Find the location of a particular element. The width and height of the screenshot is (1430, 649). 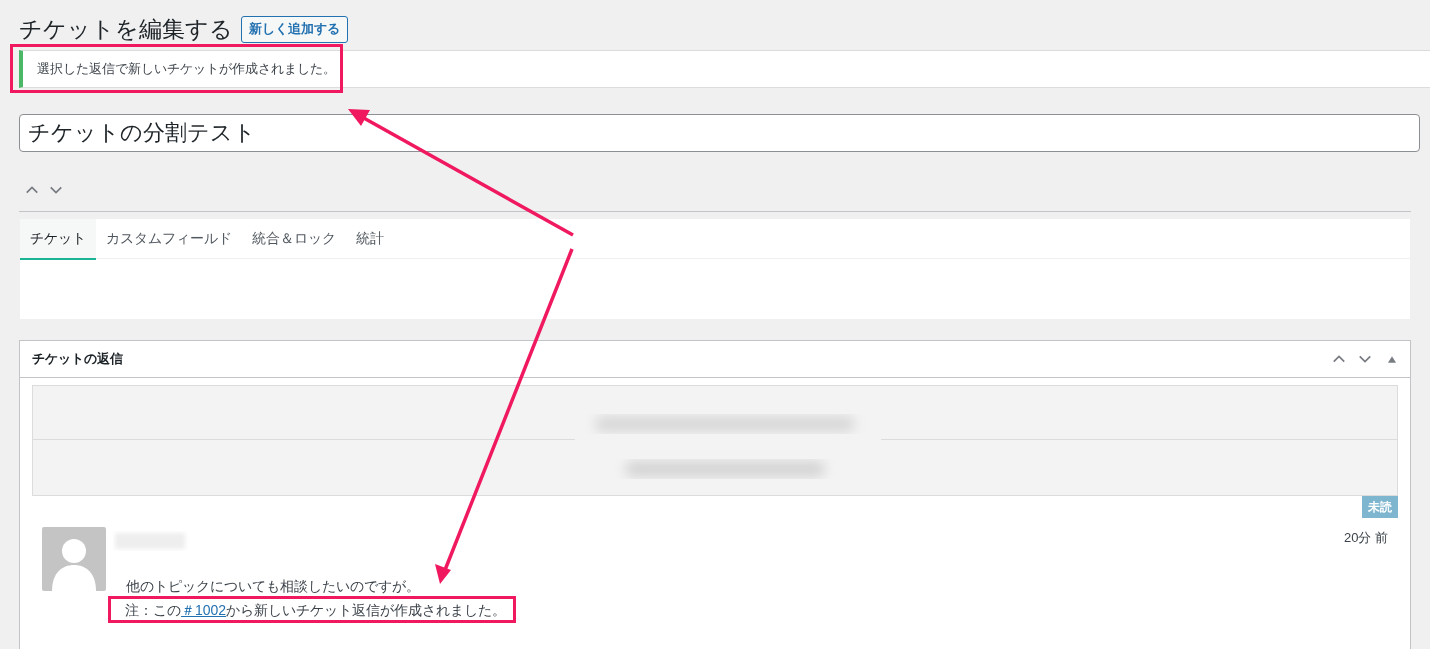

tab: 統計 is located at coordinates (370, 239).